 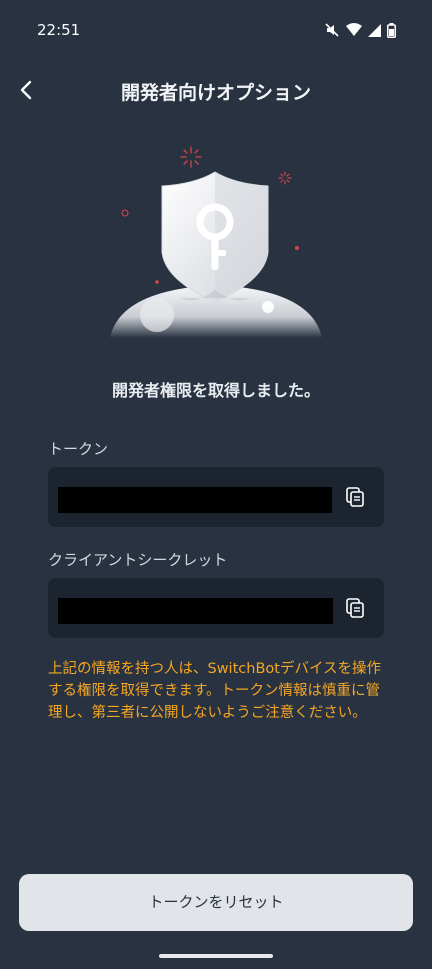 What do you see at coordinates (374, 30) in the screenshot?
I see `signal-icon` at bounding box center [374, 30].